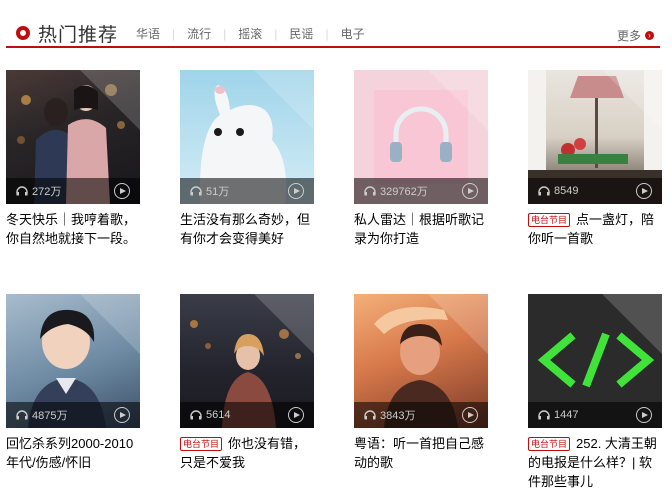  I want to click on playlist-title: 冬天快乐｜我哼着歌，你自然地就接下一段。, so click(73, 229).